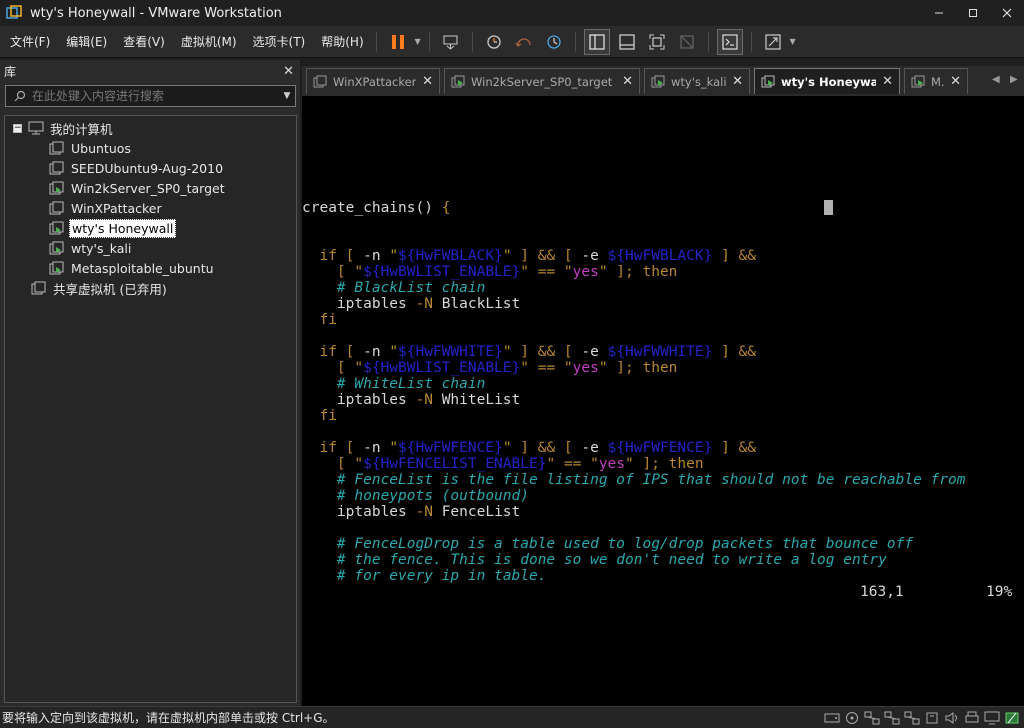 The width and height of the screenshot is (1024, 728). Describe the element at coordinates (594, 256) in the screenshot. I see `terminal-token: -e` at that location.